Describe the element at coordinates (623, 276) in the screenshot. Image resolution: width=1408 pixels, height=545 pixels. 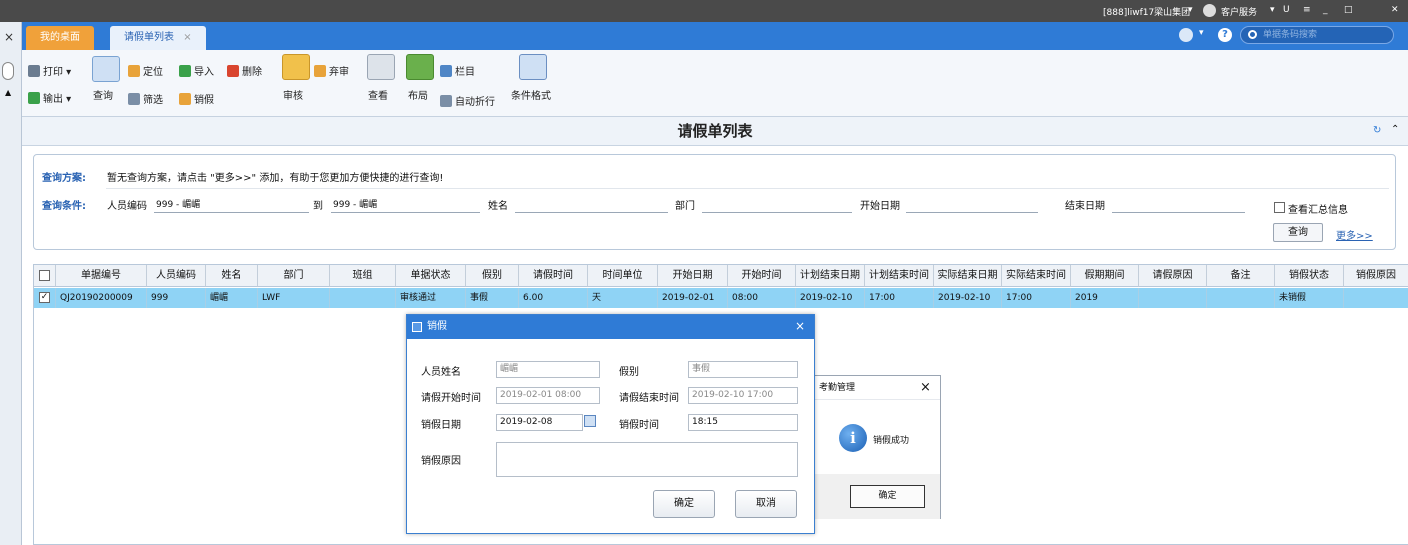
I see `column-header: 时间单位` at that location.